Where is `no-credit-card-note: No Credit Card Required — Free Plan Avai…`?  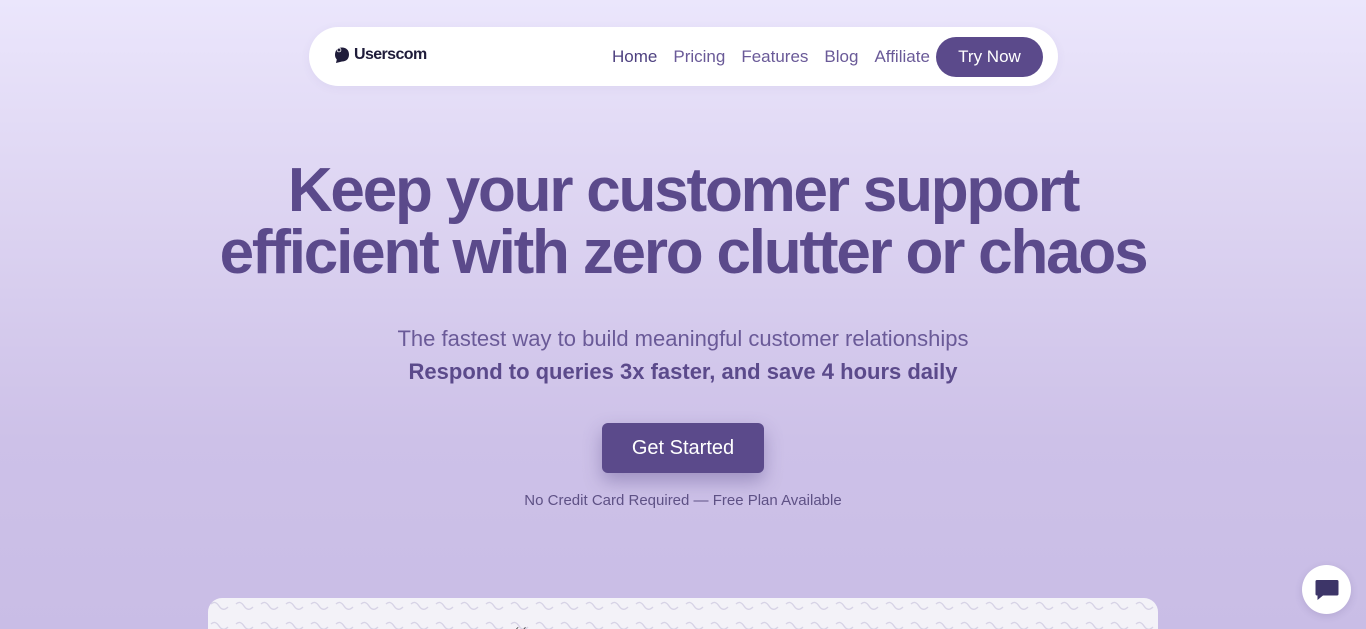 no-credit-card-note: No Credit Card Required — Free Plan Avai… is located at coordinates (683, 500).